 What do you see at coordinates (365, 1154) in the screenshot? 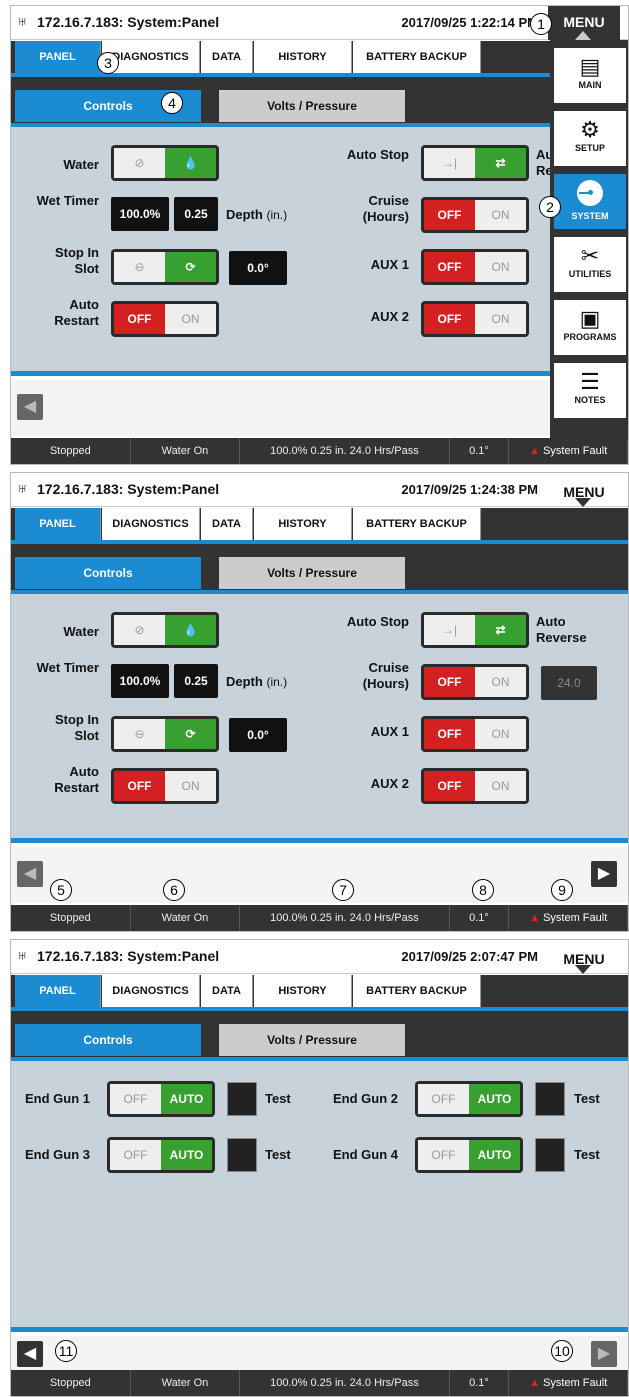
I see `endgun-4-label: End Gun 4` at bounding box center [365, 1154].